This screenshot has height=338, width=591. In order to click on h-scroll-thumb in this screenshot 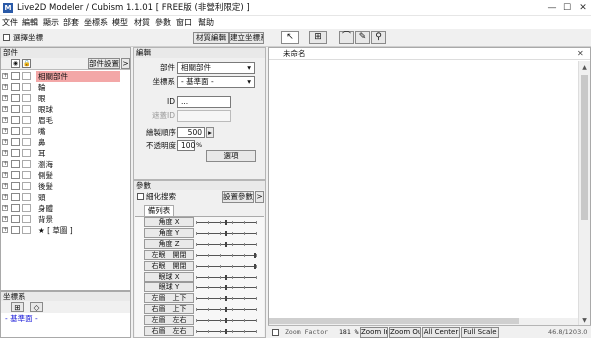, I will do `click(394, 321)`.